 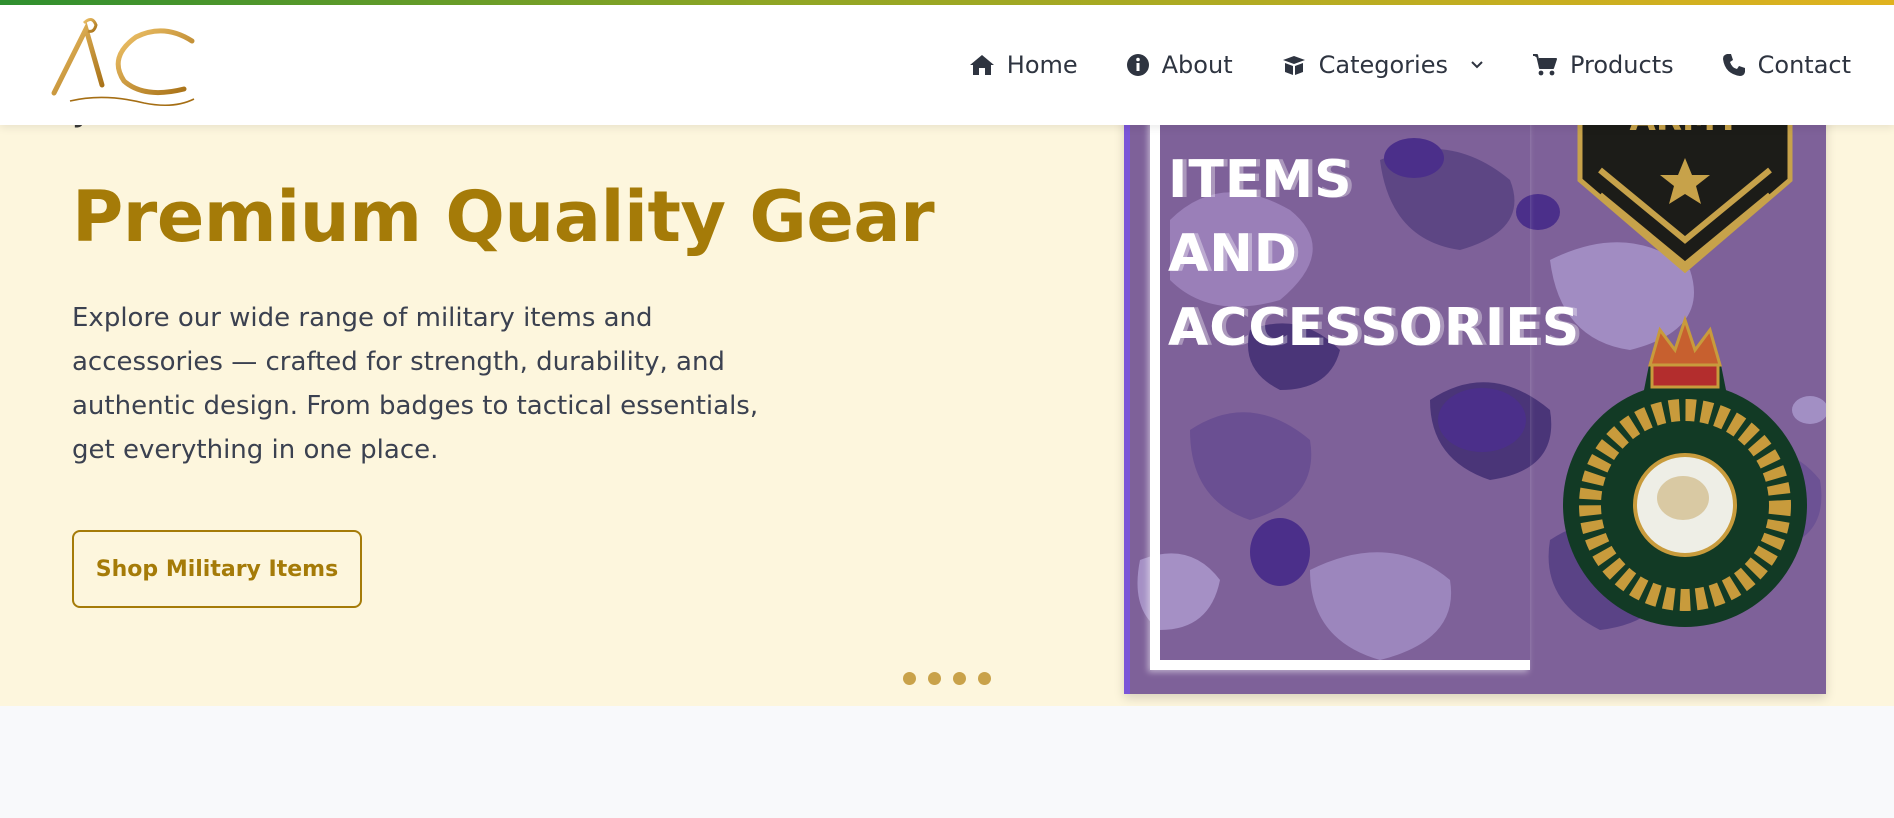 I want to click on nav-contact-label: Contact, so click(x=1804, y=65).